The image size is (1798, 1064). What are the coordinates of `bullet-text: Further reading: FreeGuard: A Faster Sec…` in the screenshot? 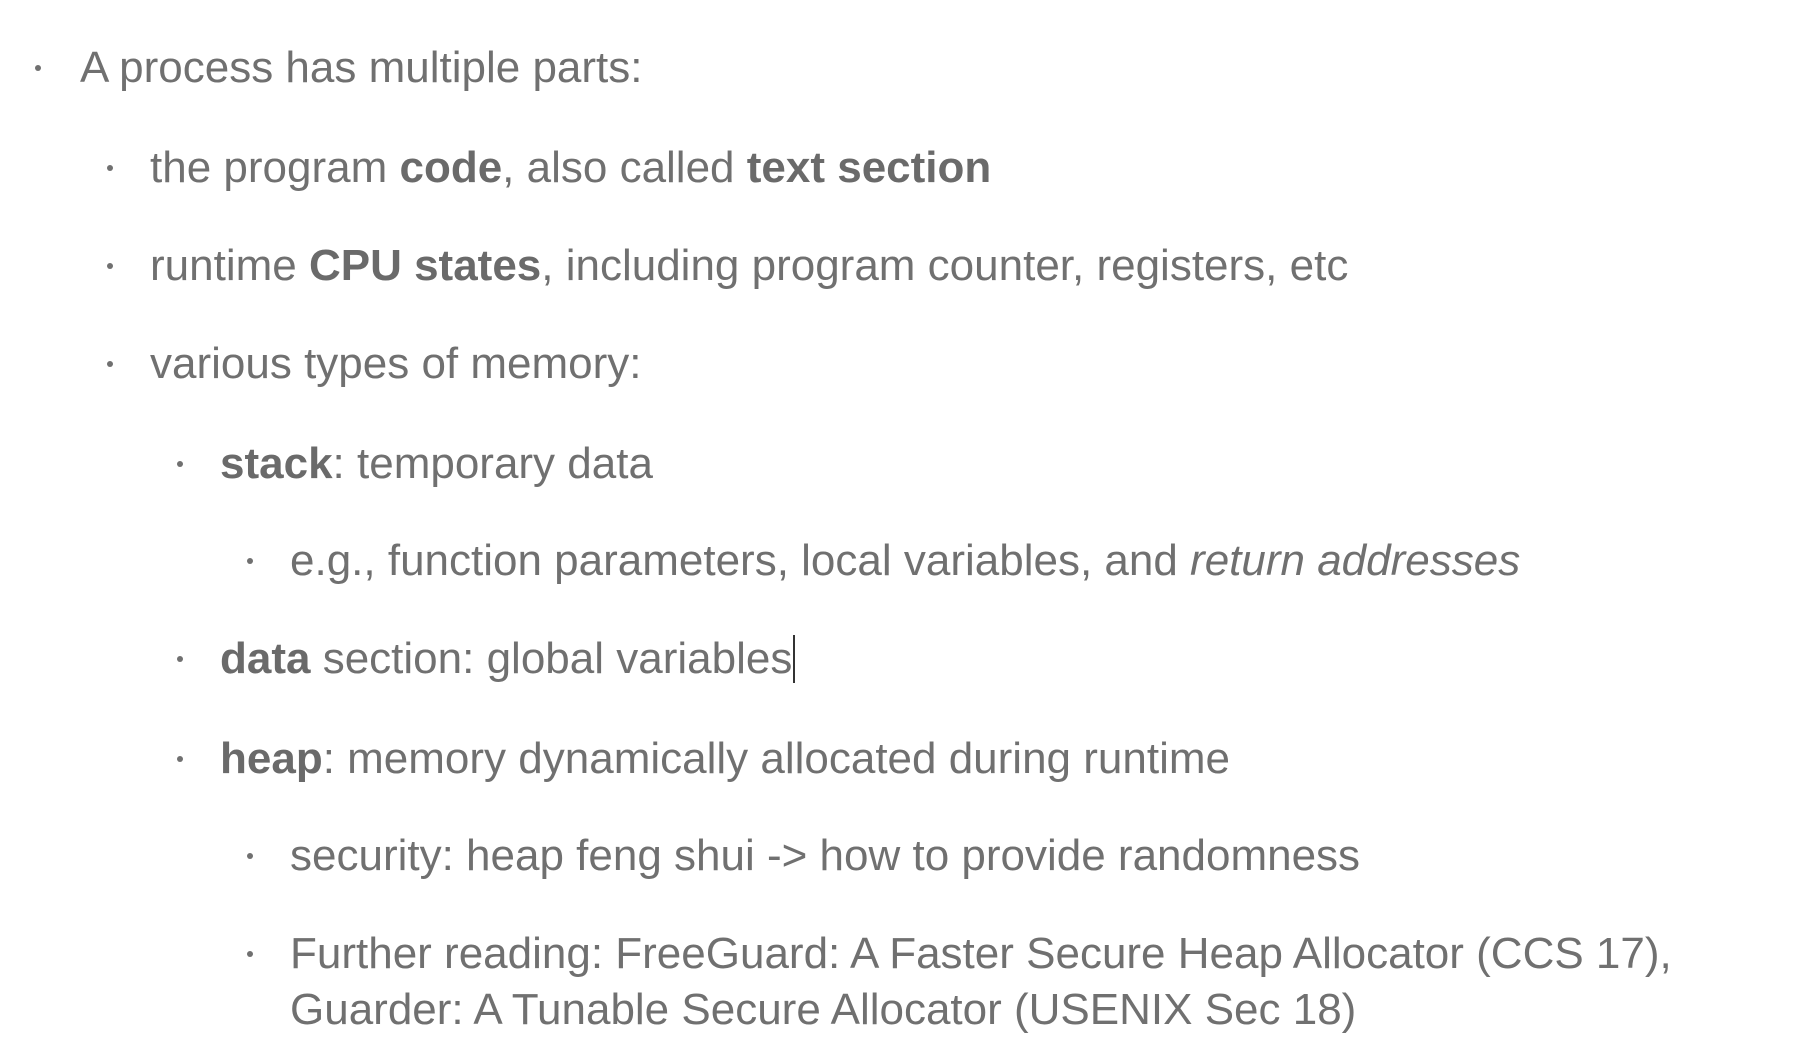 It's located at (981, 953).